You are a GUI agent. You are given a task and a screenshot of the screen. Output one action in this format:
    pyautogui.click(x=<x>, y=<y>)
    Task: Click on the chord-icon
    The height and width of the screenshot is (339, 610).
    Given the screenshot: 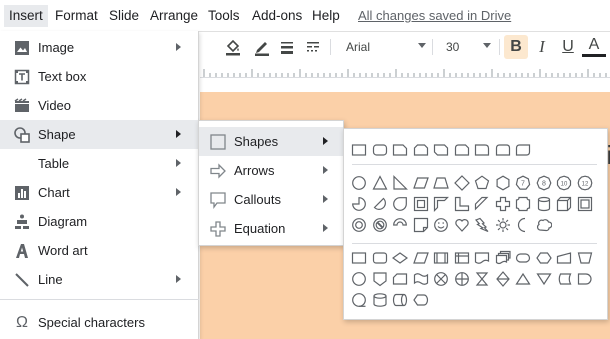 What is the action you would take?
    pyautogui.click(x=380, y=204)
    